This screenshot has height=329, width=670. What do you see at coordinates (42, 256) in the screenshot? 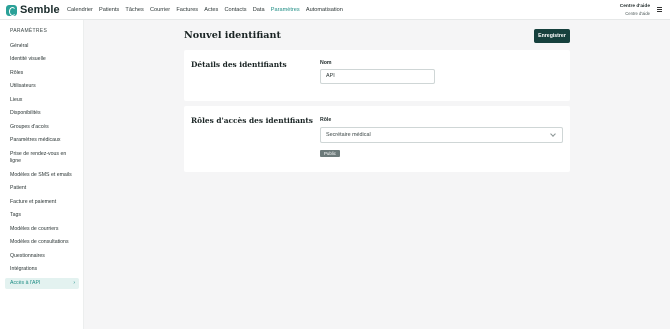
I see `sidebar-item-questionnaires: Questionnaires` at bounding box center [42, 256].